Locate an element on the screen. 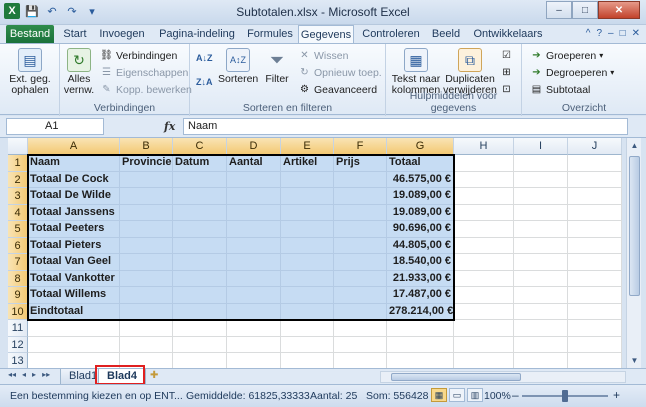 This screenshot has height=407, width=646. page-break-view-icon: ▥ is located at coordinates (475, 395).